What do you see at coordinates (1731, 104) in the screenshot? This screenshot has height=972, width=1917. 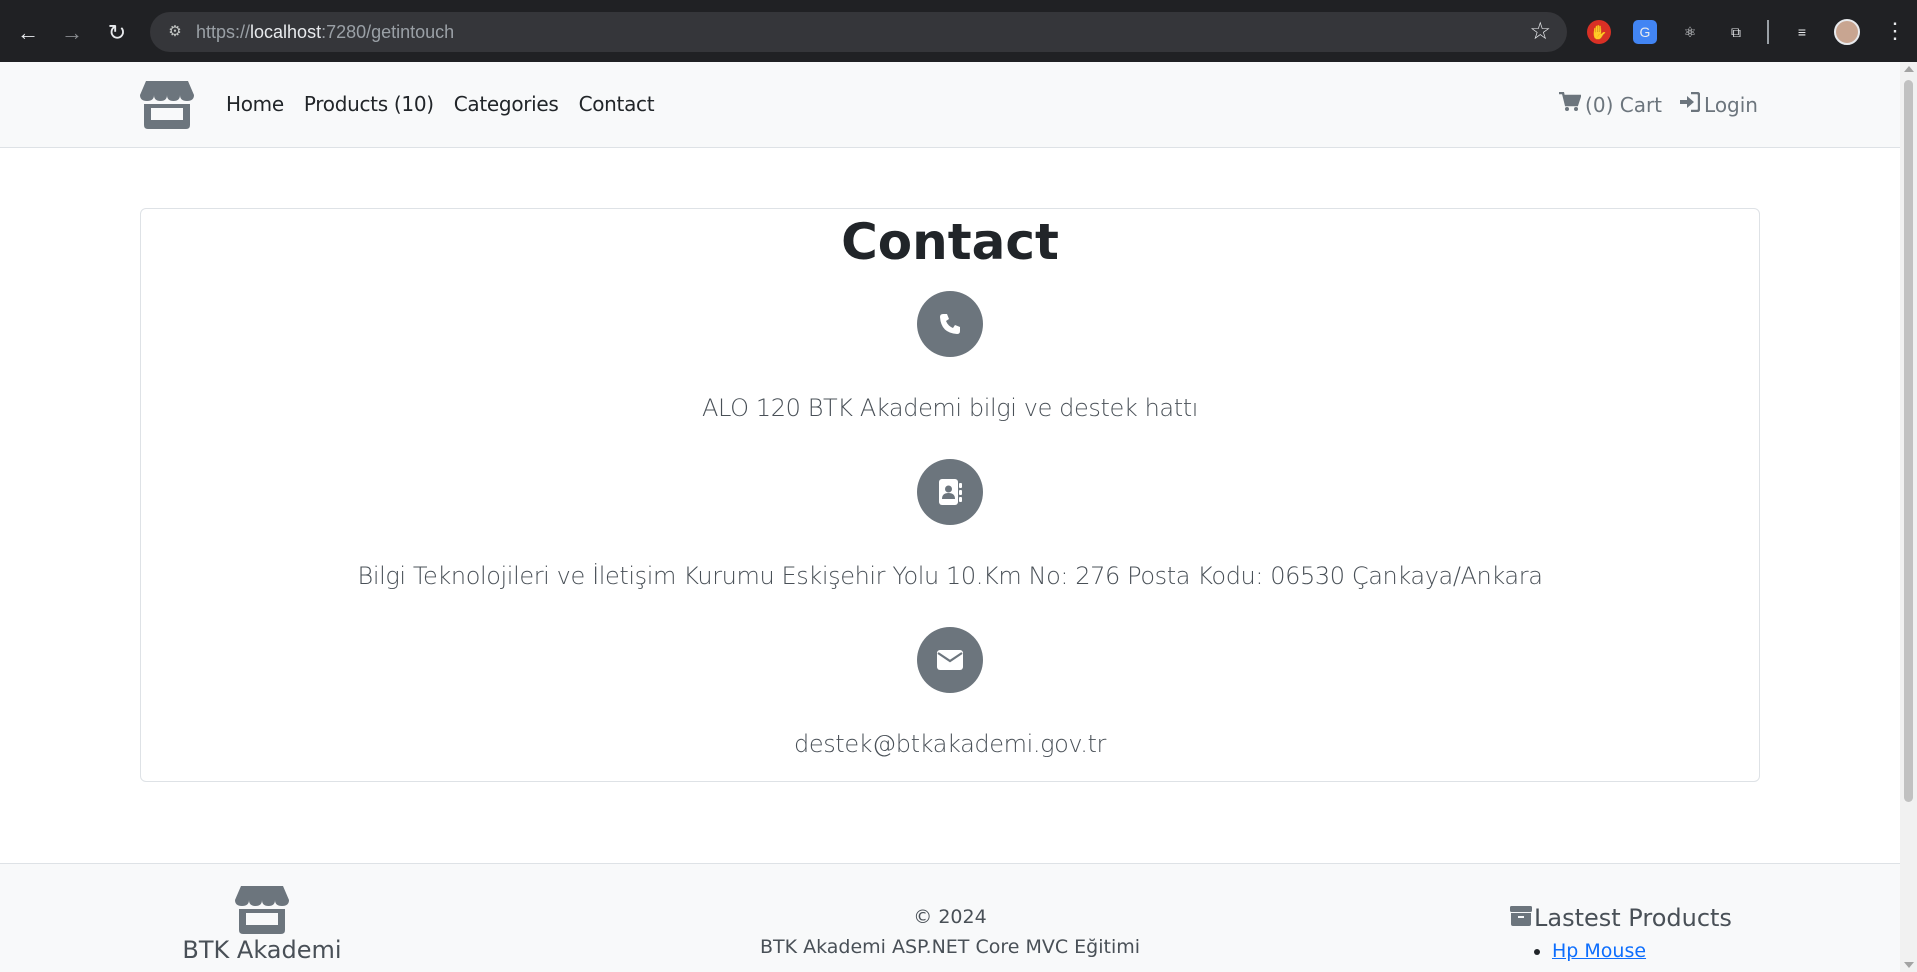 I see `login-label: Login` at bounding box center [1731, 104].